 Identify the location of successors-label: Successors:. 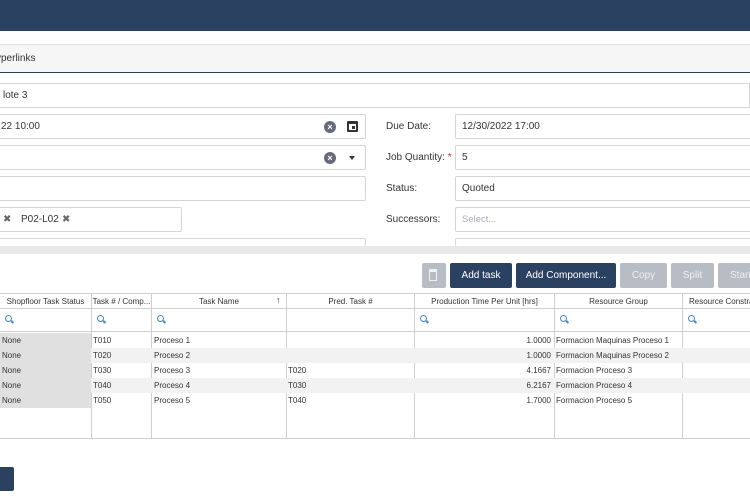
(413, 219).